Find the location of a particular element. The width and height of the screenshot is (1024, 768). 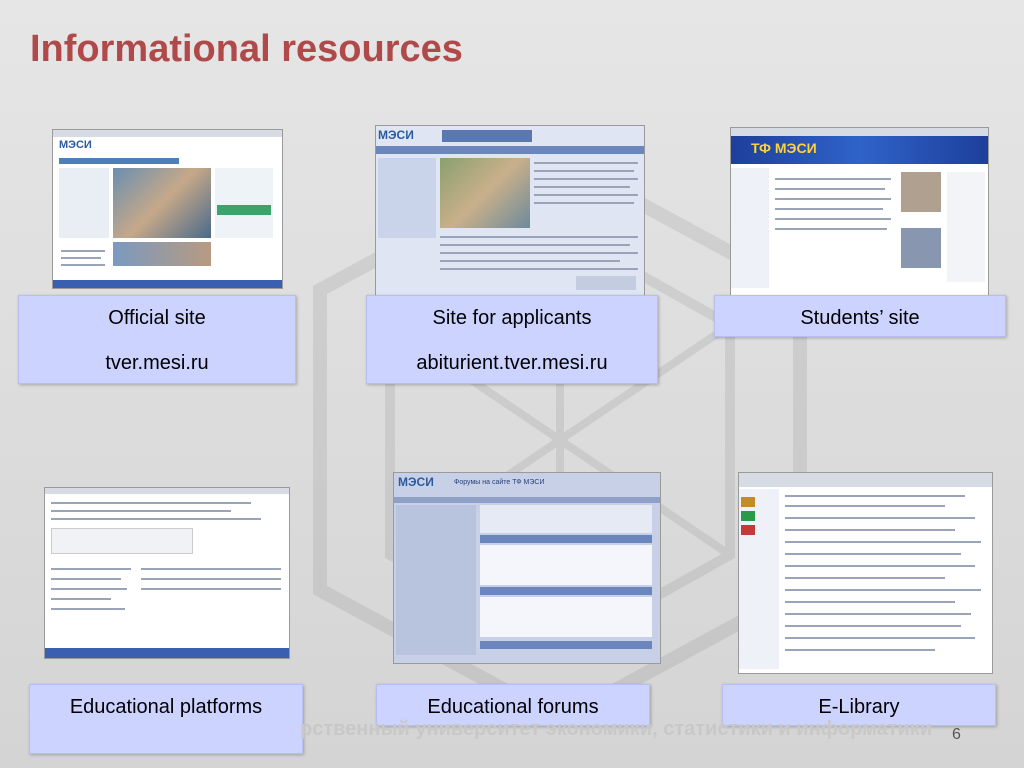

e-library-screenshot is located at coordinates (865, 573).